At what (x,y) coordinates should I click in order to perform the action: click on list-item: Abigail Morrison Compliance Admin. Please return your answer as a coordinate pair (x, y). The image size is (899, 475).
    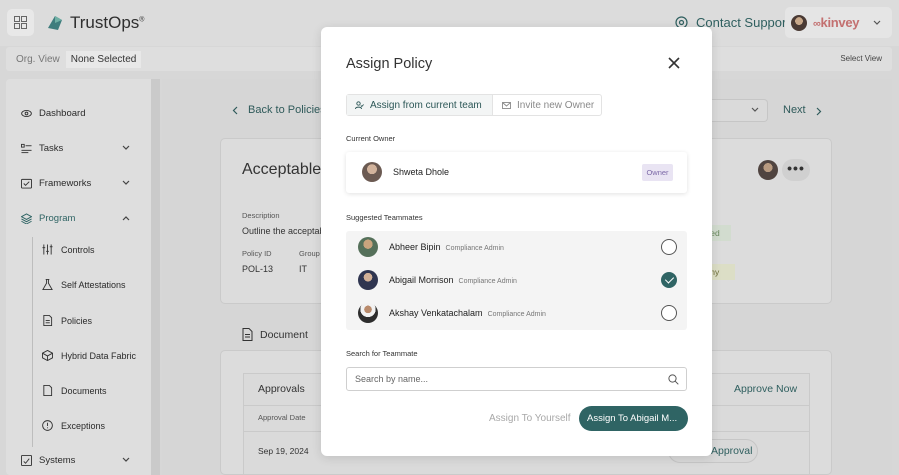
    Looking at the image, I should click on (516, 280).